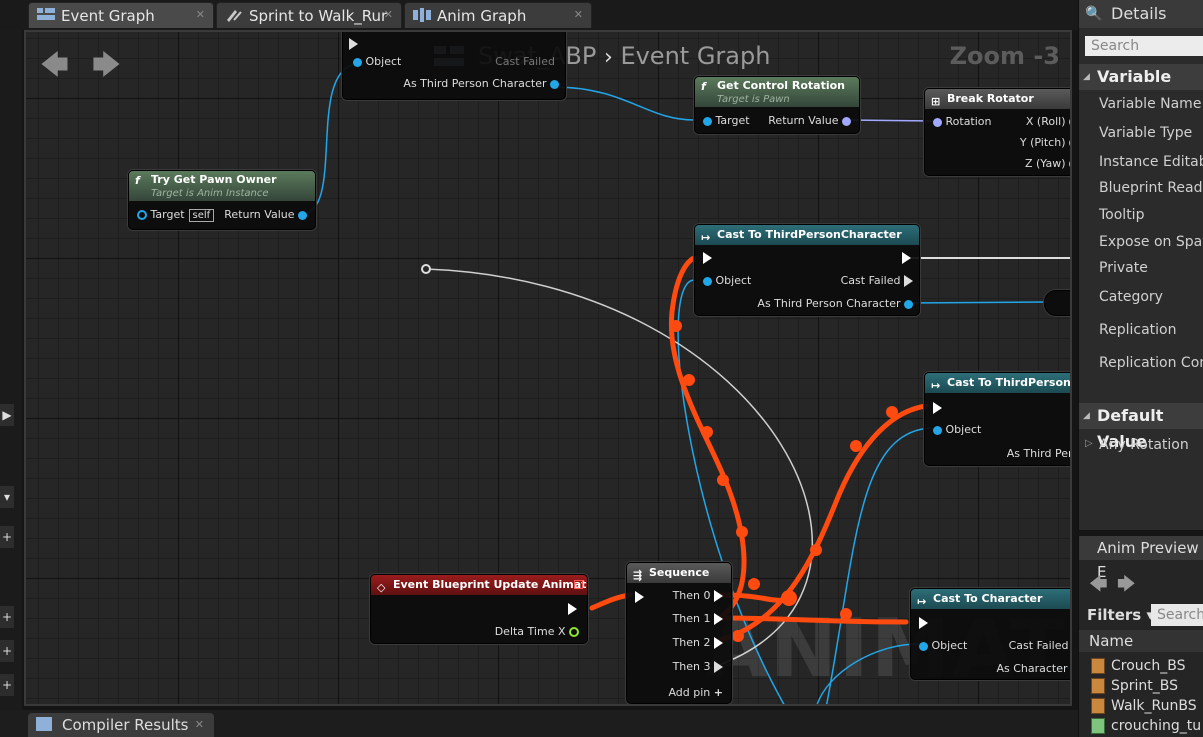 Image resolution: width=1203 pixels, height=737 pixels. I want to click on then-3-pin: Then 3, so click(698, 666).